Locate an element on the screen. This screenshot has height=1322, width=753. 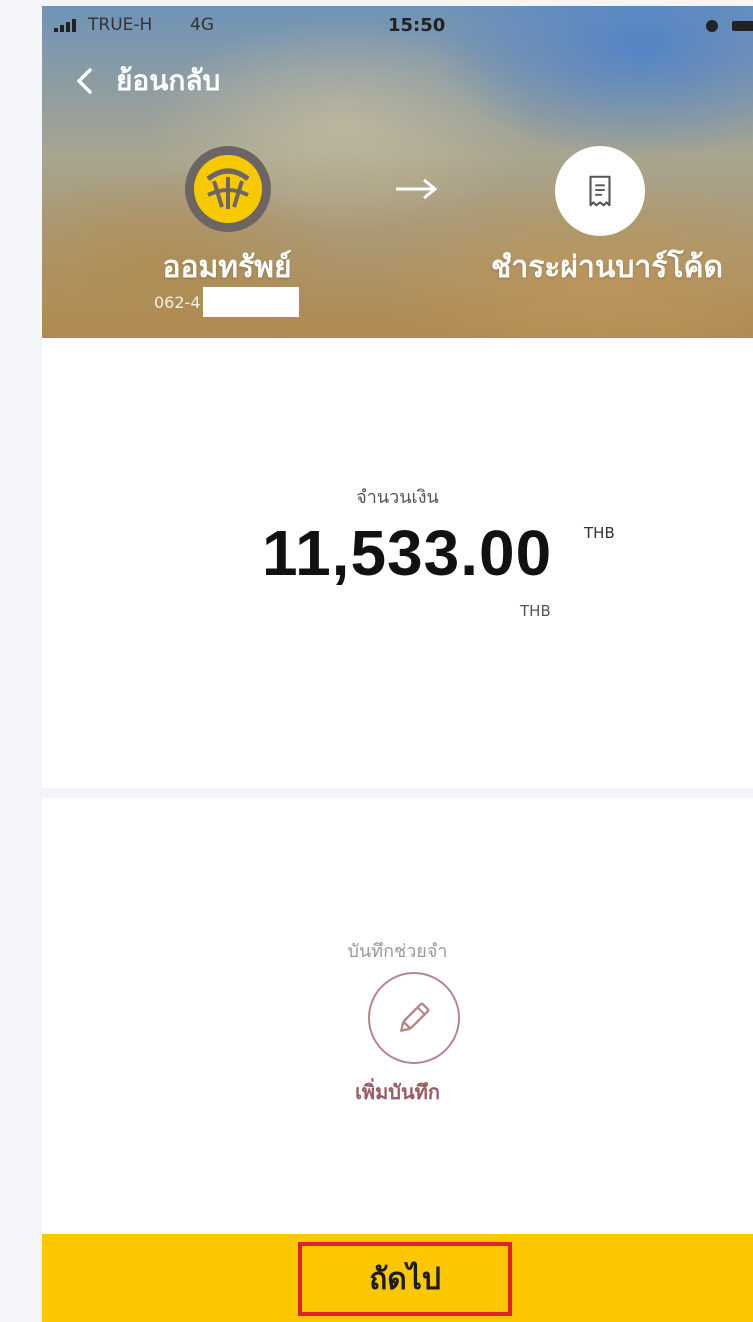
amount-value: 11,533.00 is located at coordinates (407, 553).